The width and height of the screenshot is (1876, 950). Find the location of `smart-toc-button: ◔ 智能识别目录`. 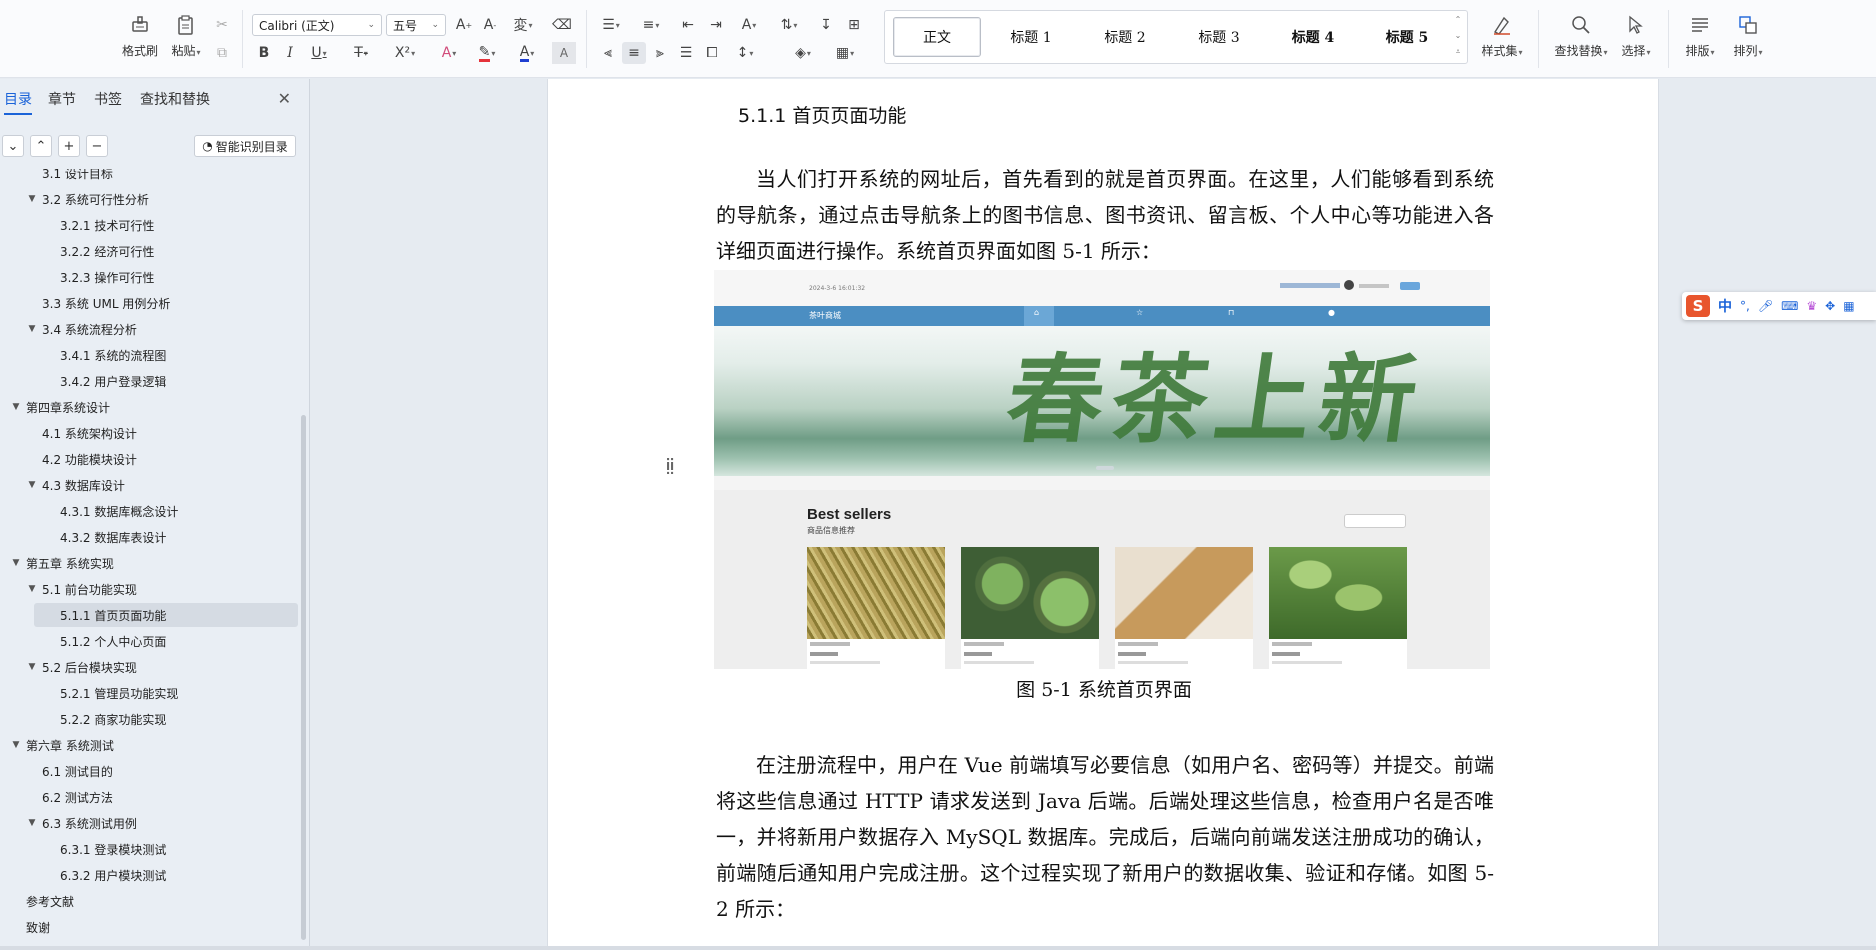

smart-toc-button: ◔ 智能识别目录 is located at coordinates (245, 146).